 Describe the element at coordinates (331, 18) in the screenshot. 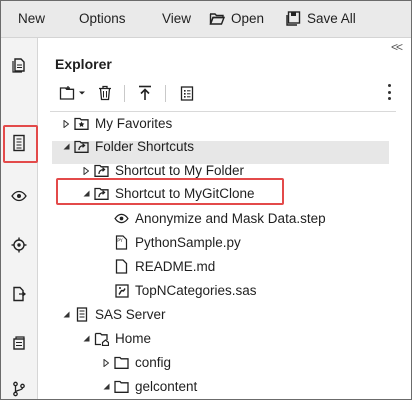

I see `save-all-label: Save All` at that location.